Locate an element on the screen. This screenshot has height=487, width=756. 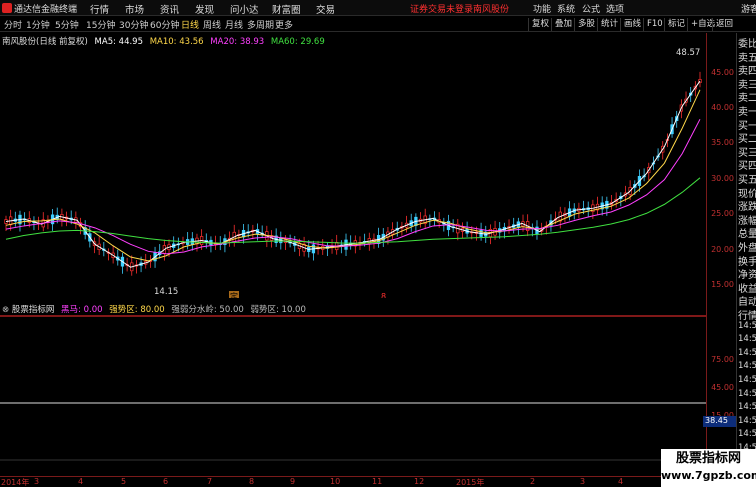
period-monthly: 月线 is located at coordinates (234, 24).